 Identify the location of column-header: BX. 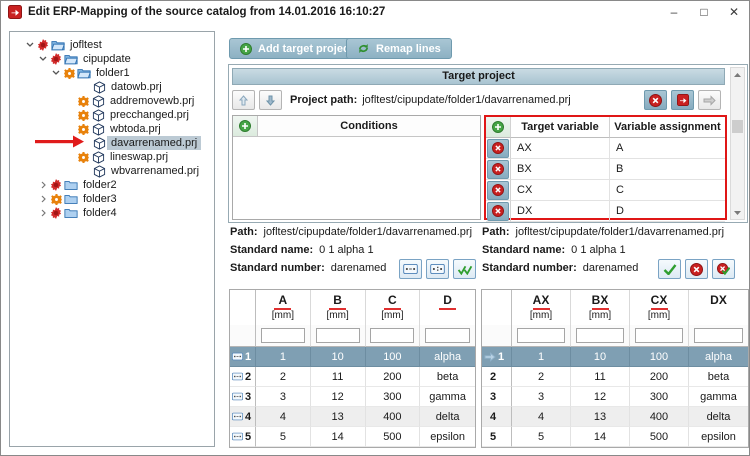
(600, 300).